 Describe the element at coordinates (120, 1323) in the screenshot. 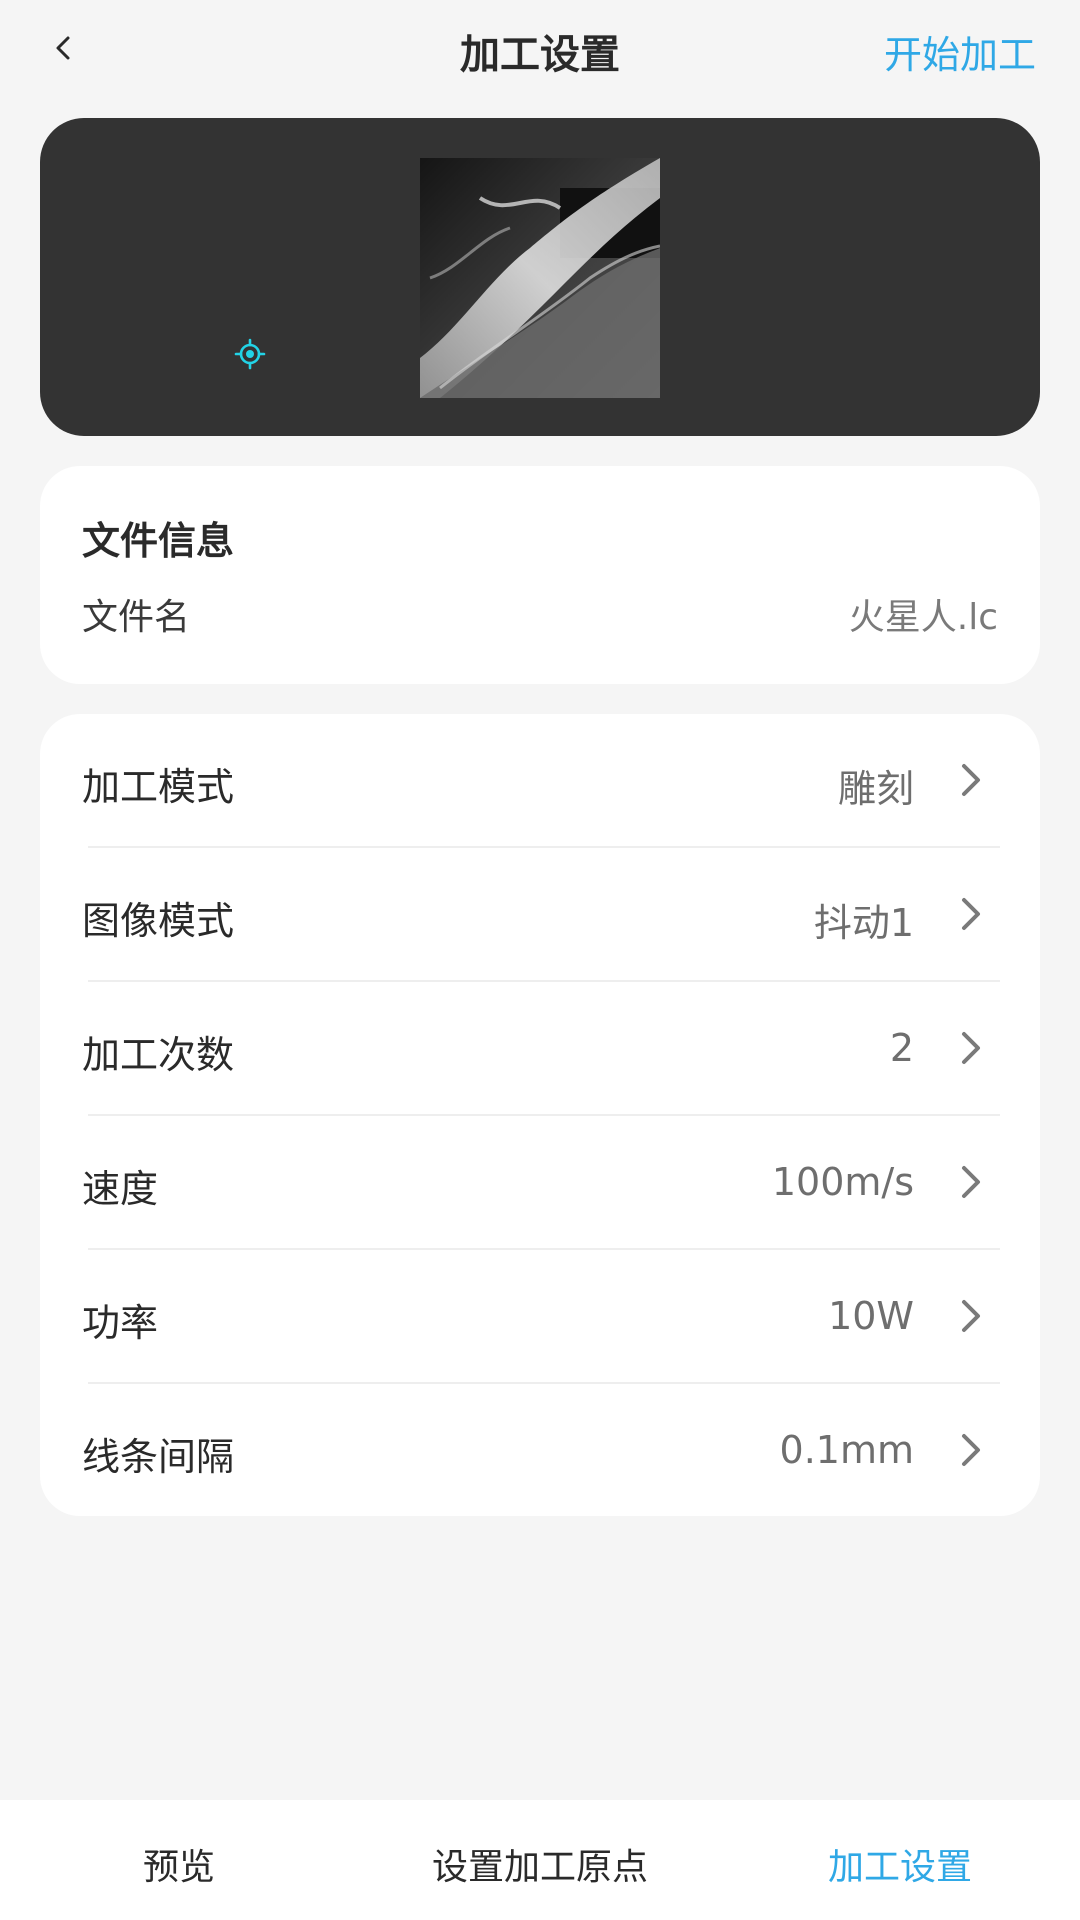

I see `setting-label: 功率` at that location.